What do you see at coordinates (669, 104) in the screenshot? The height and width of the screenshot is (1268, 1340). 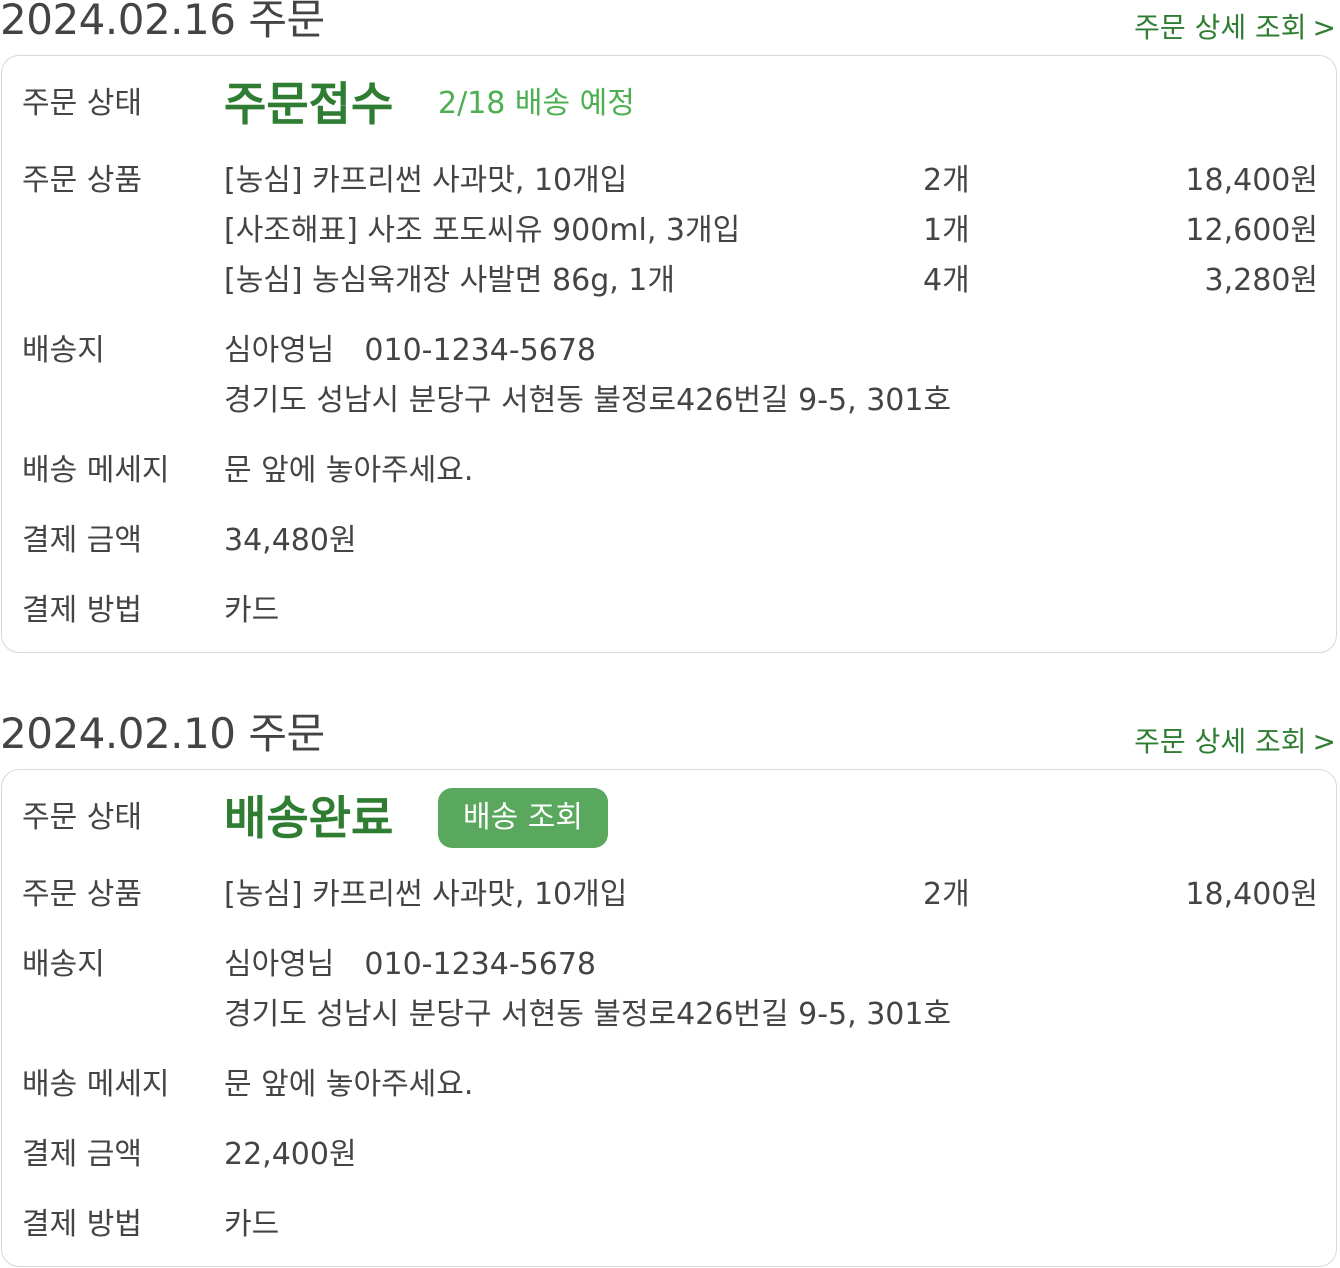 I see `order-status-row: 주문 상태 주문접수 2/18 배송 예정` at bounding box center [669, 104].